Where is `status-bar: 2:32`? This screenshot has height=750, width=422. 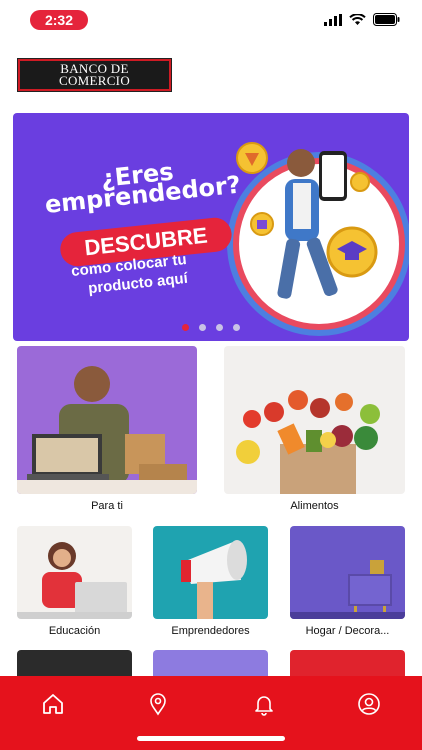 status-bar: 2:32 is located at coordinates (211, 20).